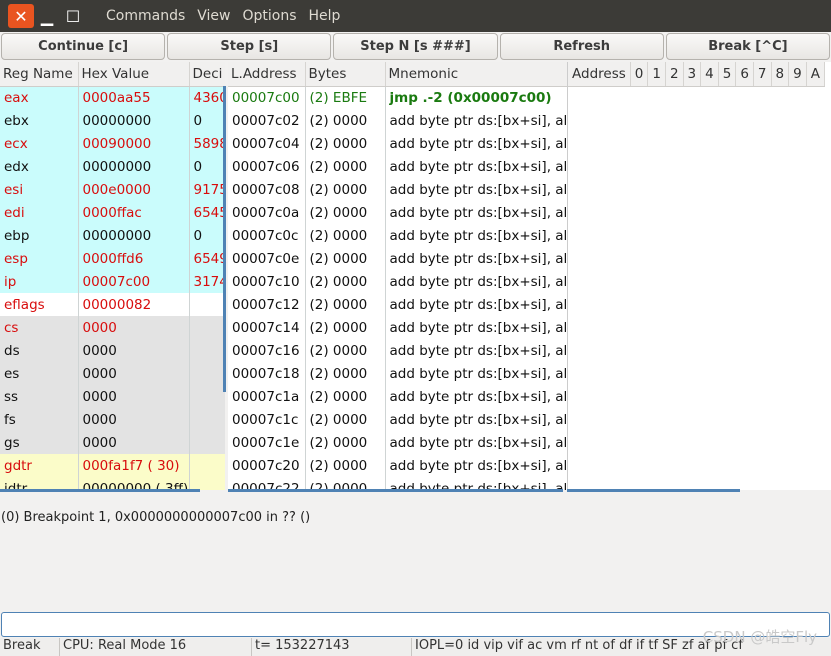 The width and height of the screenshot is (831, 656). Describe the element at coordinates (269, 16) in the screenshot. I see `menu-options: Options` at that location.